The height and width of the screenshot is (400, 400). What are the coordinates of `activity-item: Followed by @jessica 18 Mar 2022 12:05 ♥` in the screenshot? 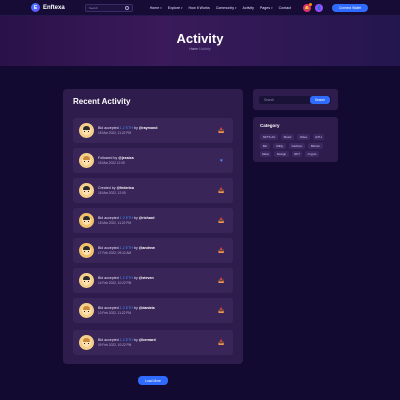 It's located at (153, 160).